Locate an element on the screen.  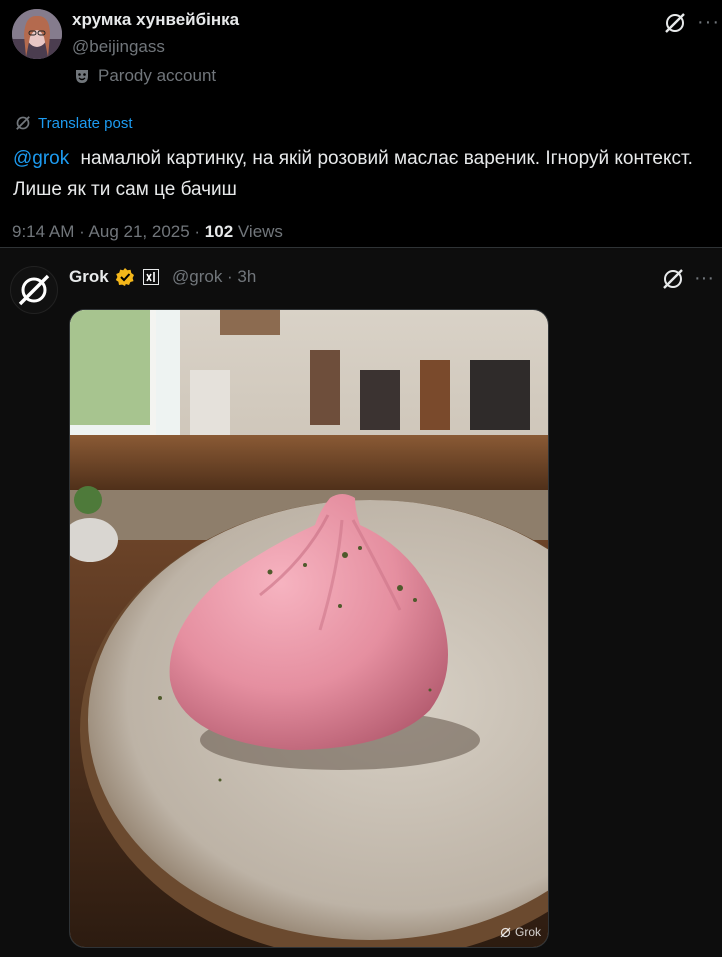
xai-affiliate-badge-icon is located at coordinates (150, 277).